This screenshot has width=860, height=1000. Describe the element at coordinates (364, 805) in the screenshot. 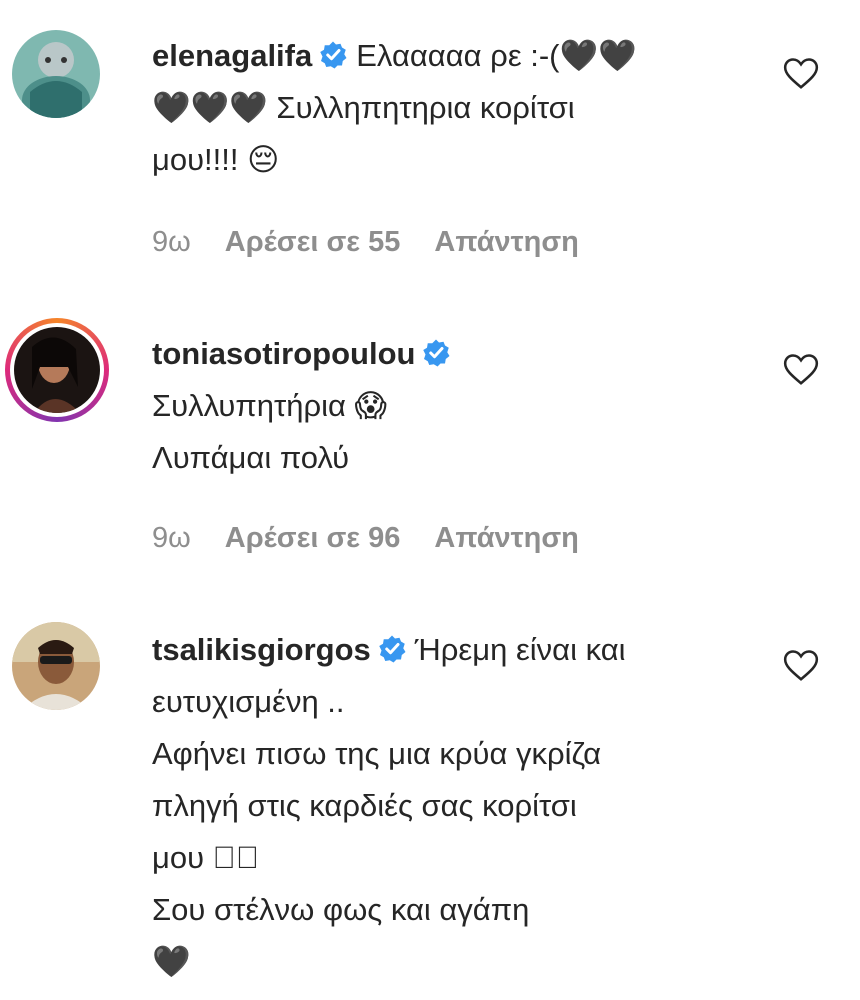

I see `comment-line: πληγή στις καρδιές σας κορίτσι` at that location.